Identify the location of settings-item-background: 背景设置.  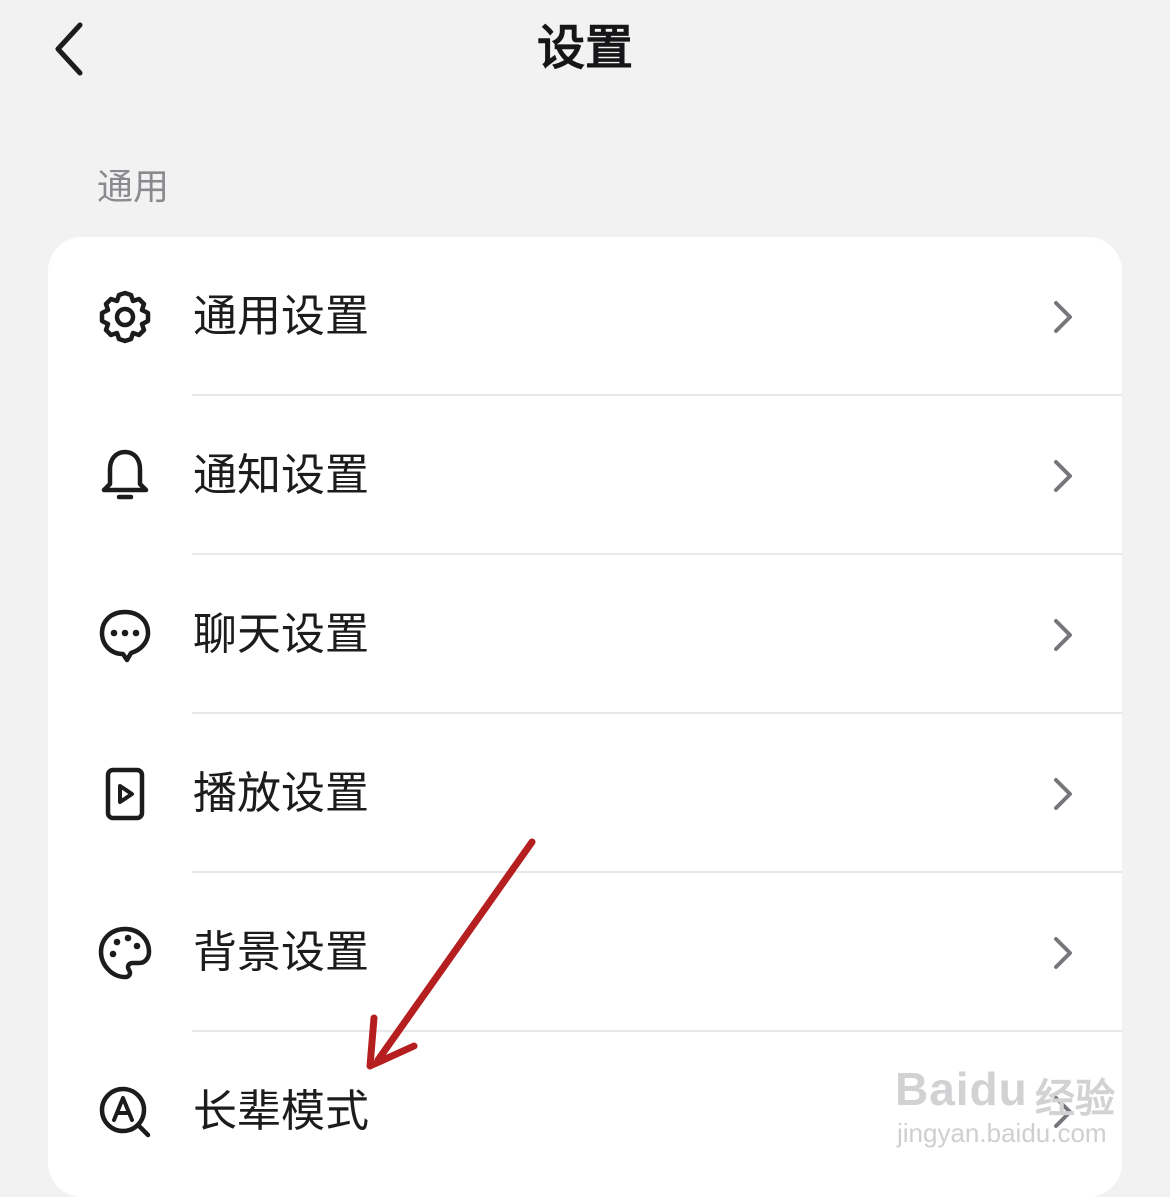
(585, 952).